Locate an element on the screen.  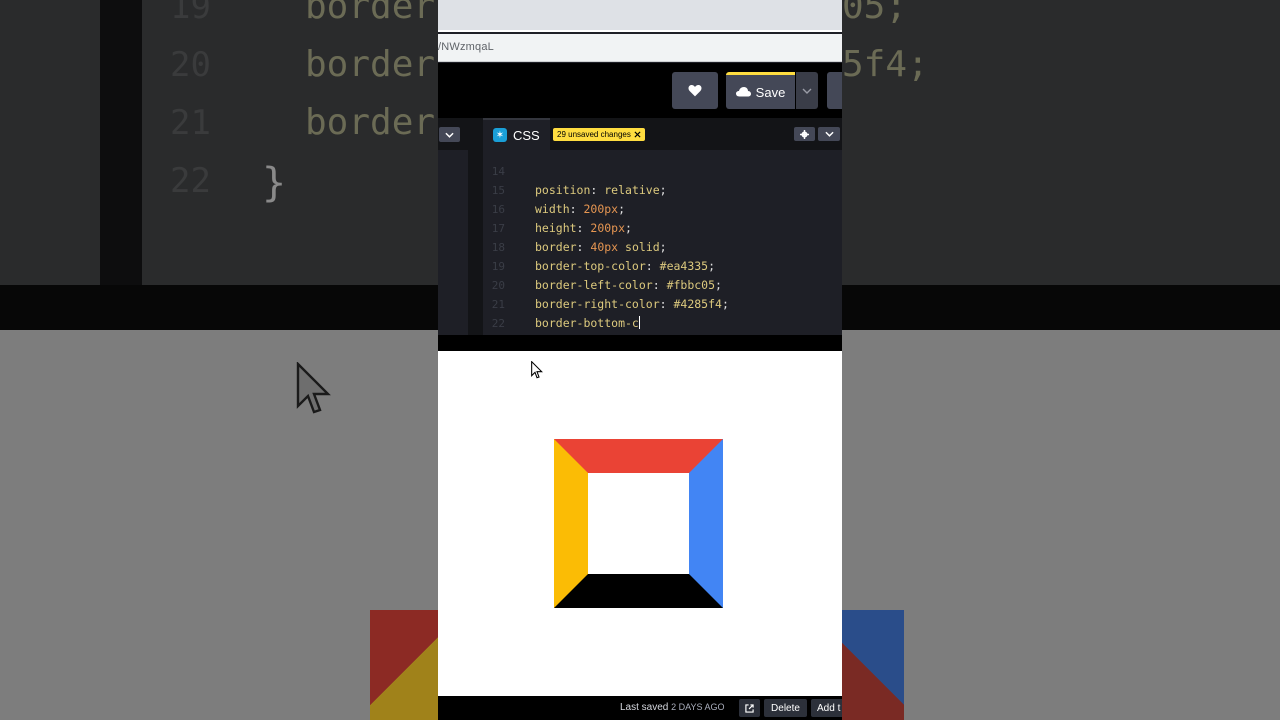
save-label: Save is located at coordinates (770, 92).